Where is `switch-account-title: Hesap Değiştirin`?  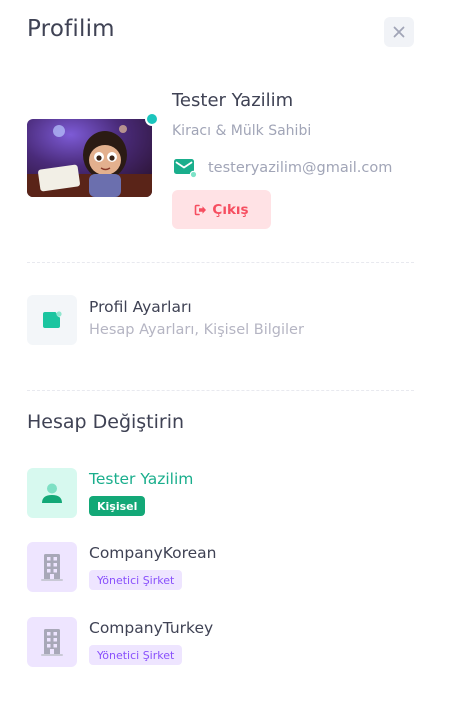 switch-account-title: Hesap Değiştirin is located at coordinates (106, 422).